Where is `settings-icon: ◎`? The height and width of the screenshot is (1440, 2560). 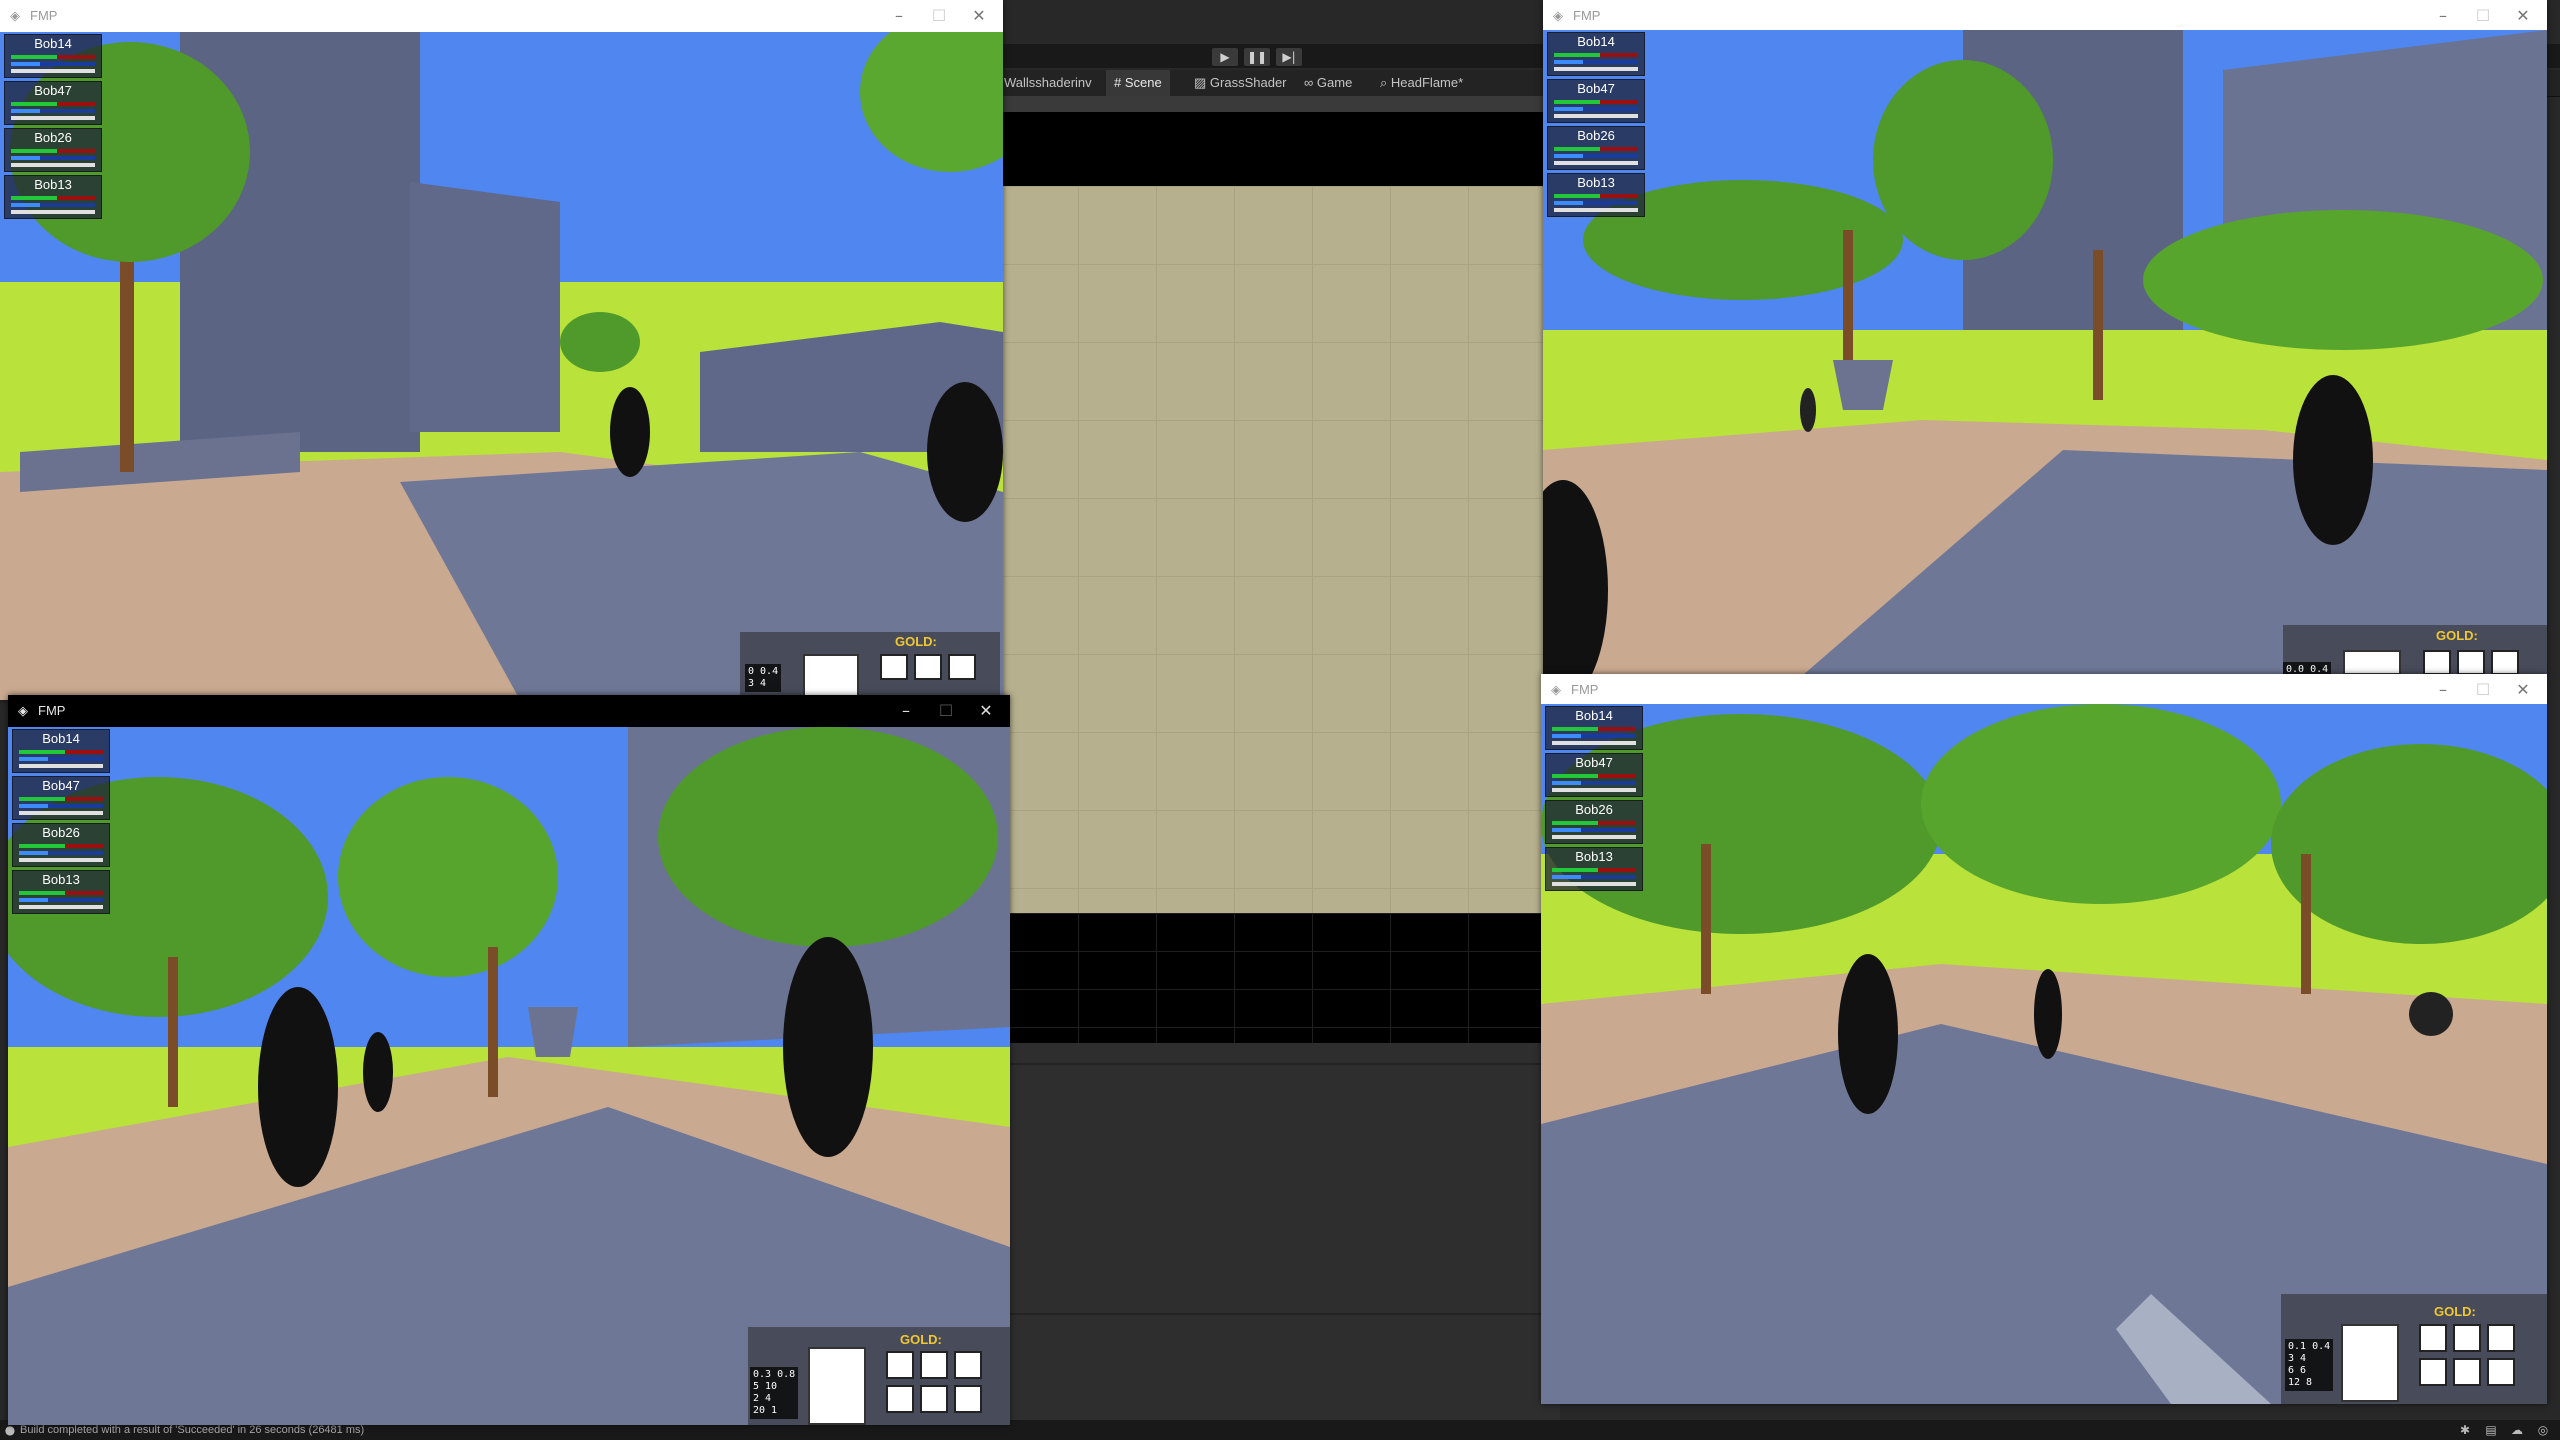
settings-icon: ◎ is located at coordinates (2543, 1430).